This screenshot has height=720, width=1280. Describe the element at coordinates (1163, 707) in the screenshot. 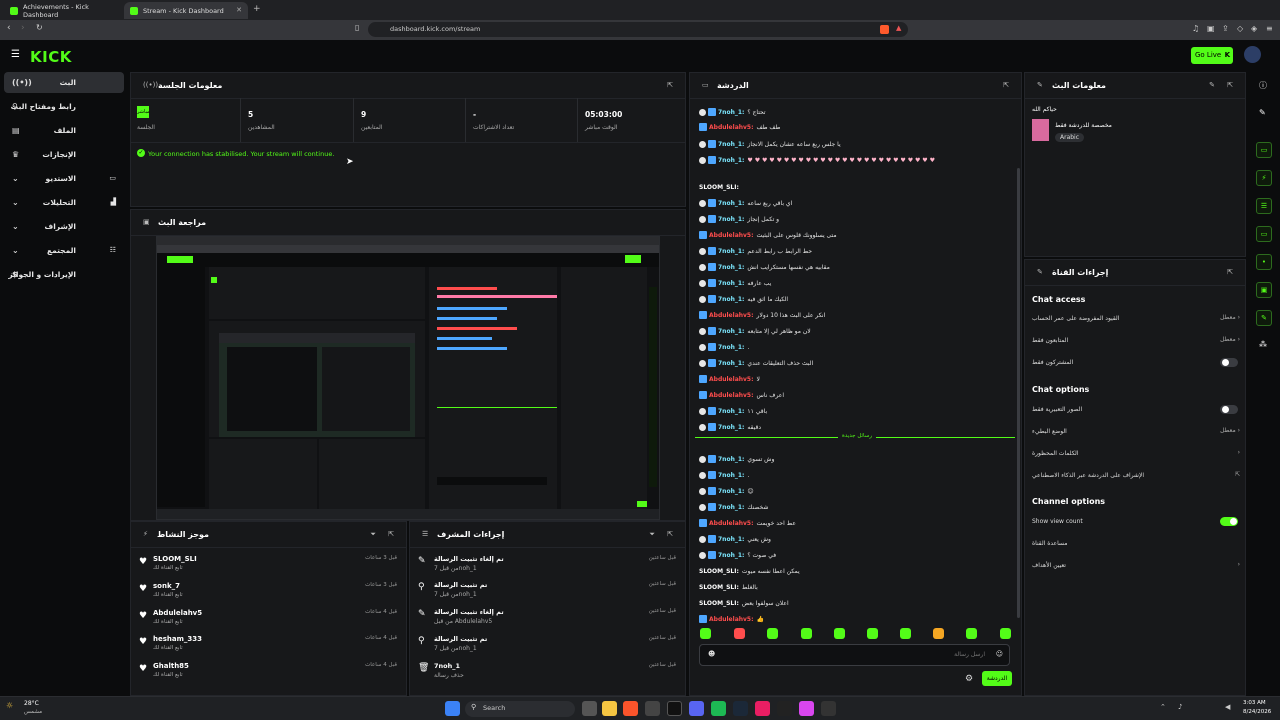

I see `tray-icon: ⌃` at that location.